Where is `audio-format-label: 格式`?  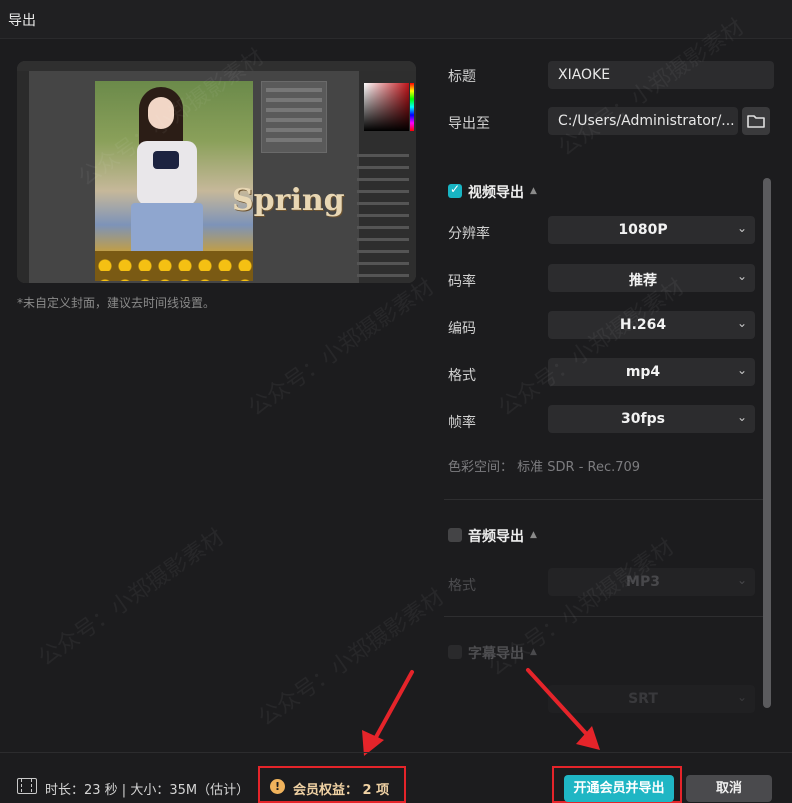
audio-format-label: 格式 is located at coordinates (462, 586).